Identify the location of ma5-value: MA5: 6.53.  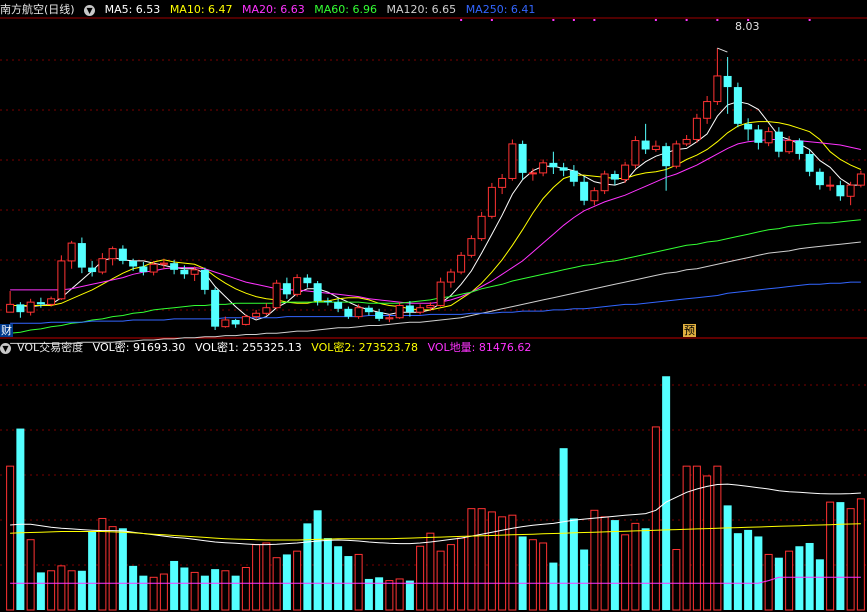
(132, 9).